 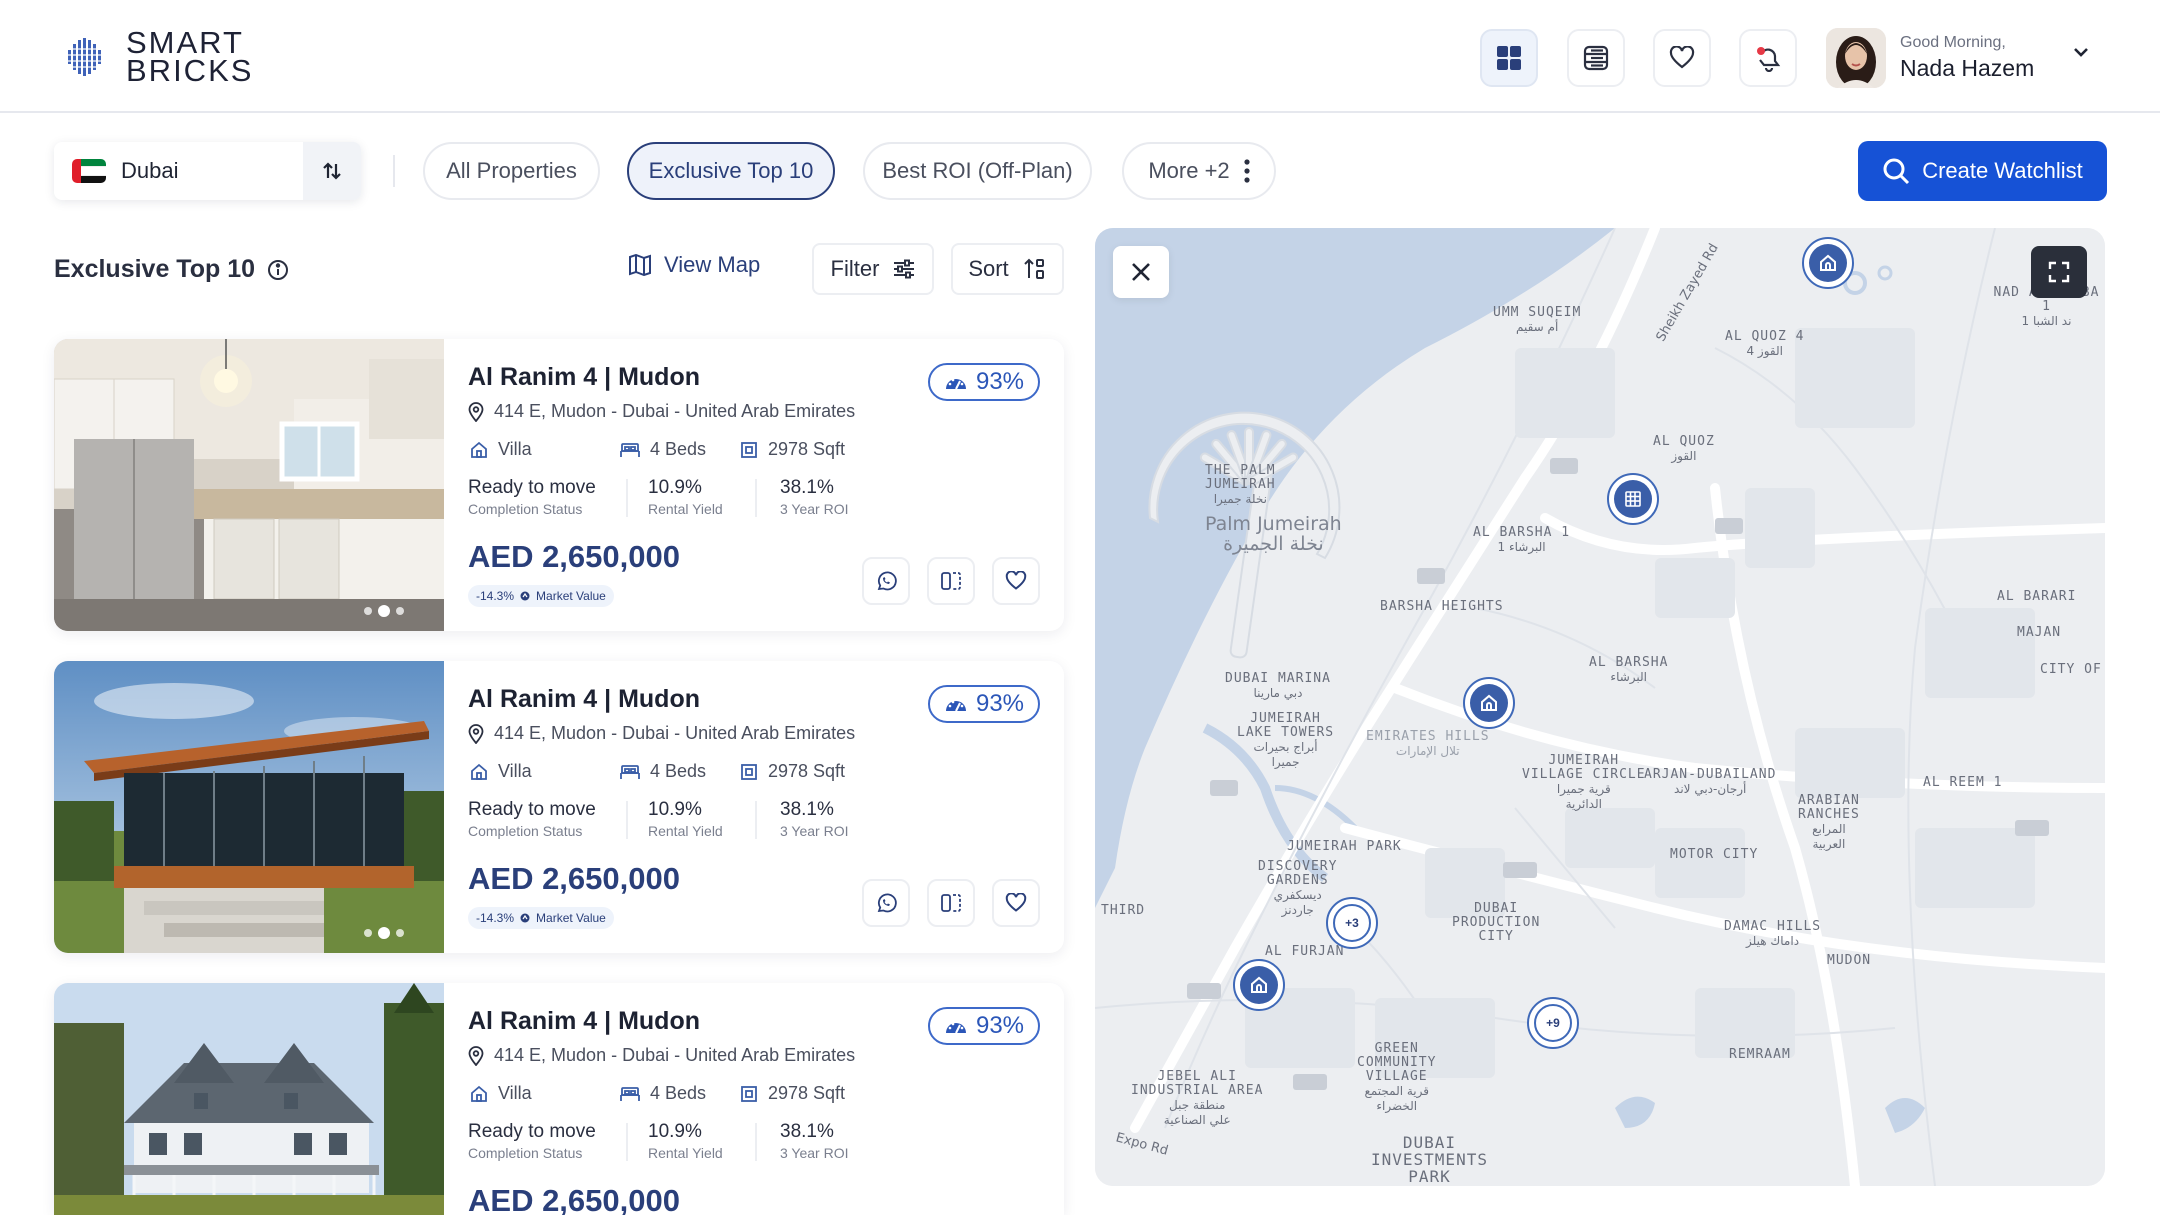 What do you see at coordinates (2002, 170) in the screenshot?
I see `create-watchlist-label: Create Watchlist` at bounding box center [2002, 170].